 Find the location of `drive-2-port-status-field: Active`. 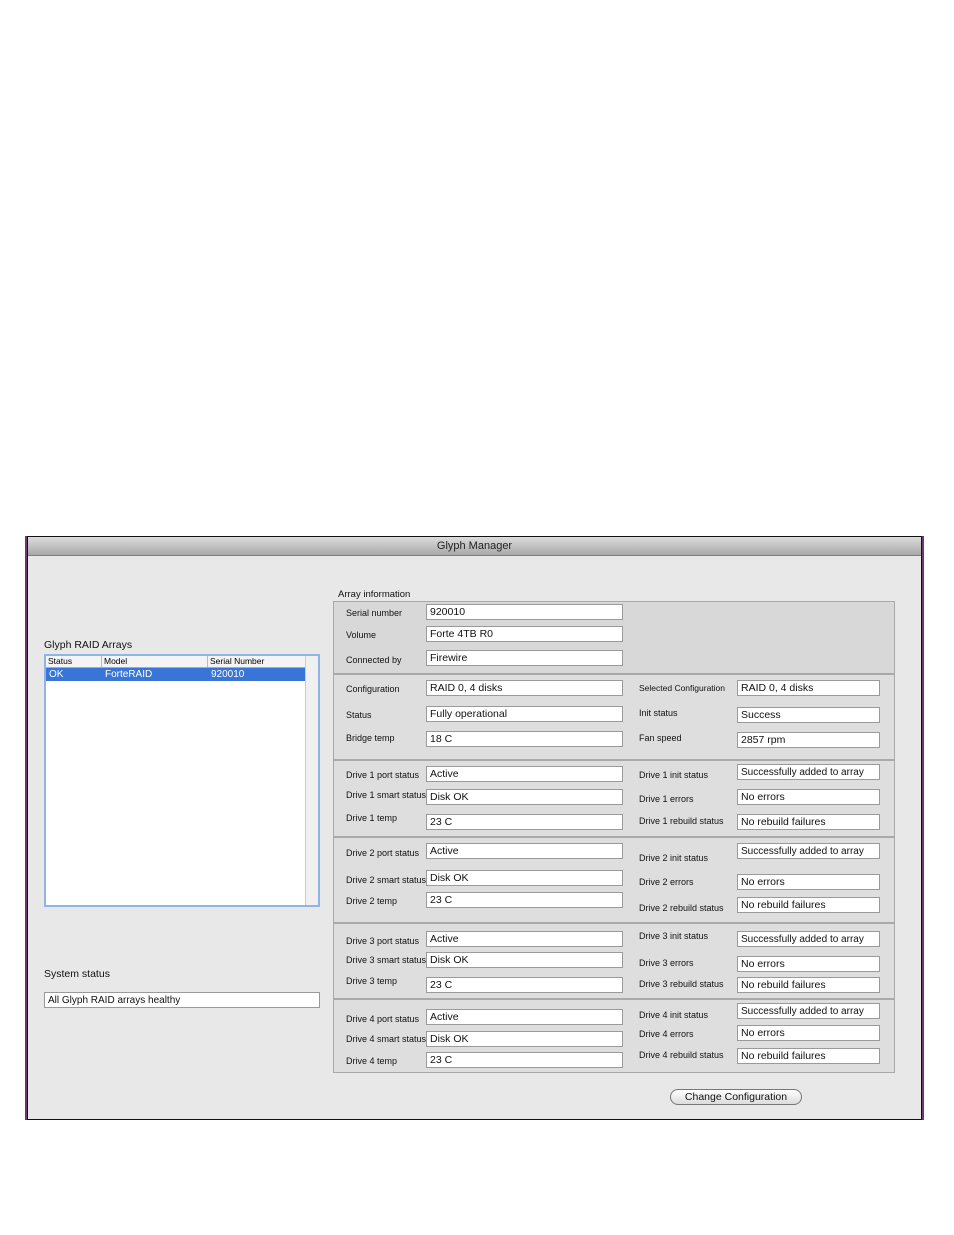

drive-2-port-status-field: Active is located at coordinates (524, 851).